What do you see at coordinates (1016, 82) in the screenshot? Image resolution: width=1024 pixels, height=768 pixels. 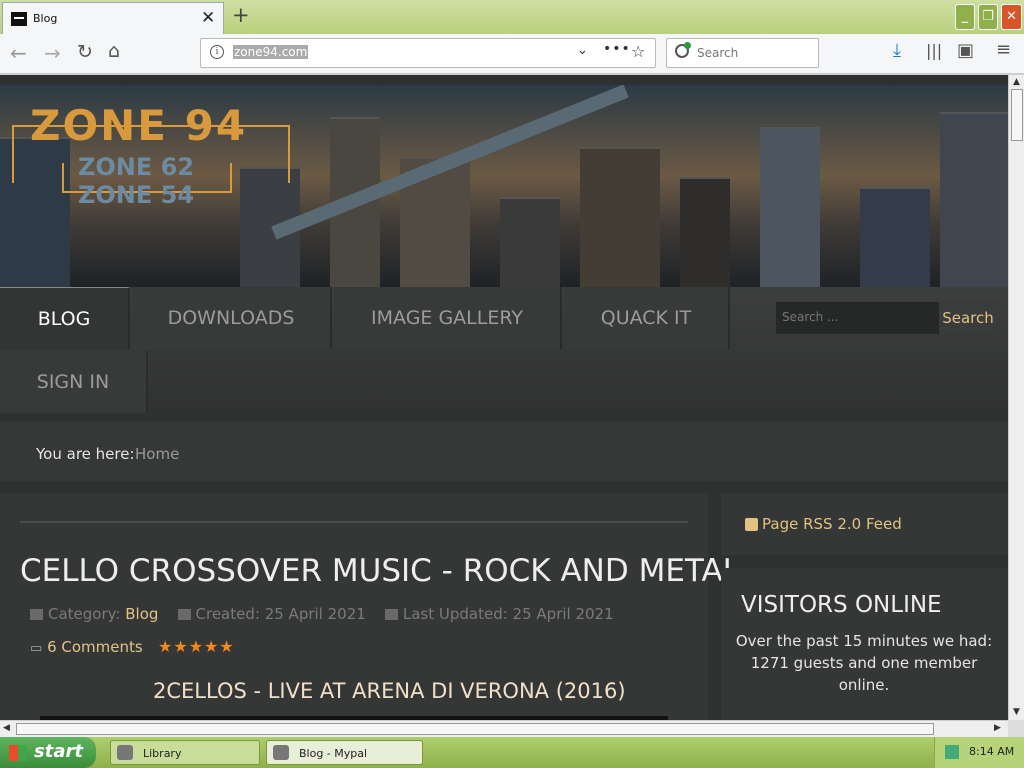 I see `scroll-up-icon: ▲` at bounding box center [1016, 82].